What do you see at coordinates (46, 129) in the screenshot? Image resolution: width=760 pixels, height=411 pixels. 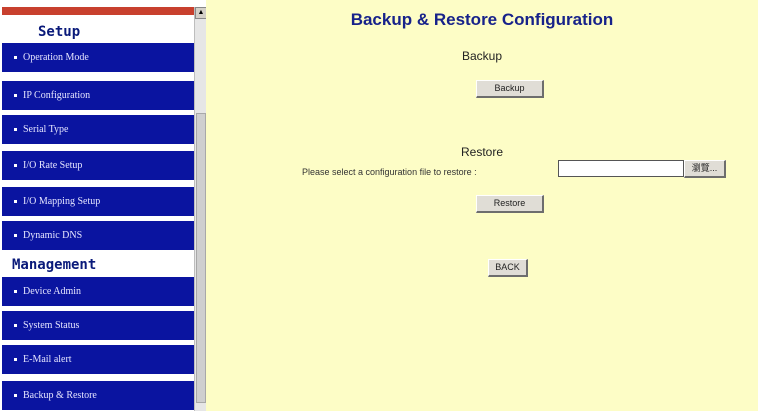 I see `sidebar-item-label: Serial Type` at bounding box center [46, 129].